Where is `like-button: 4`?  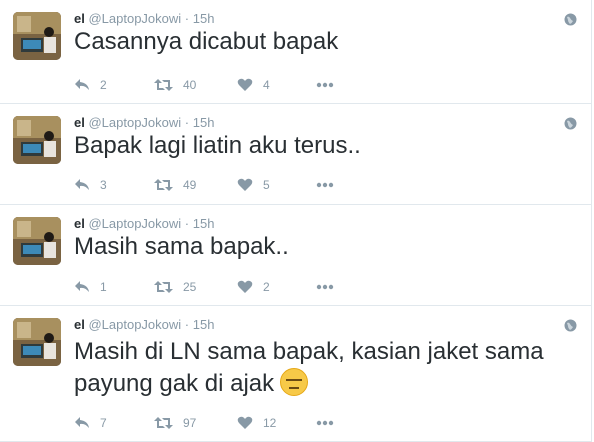
like-button: 4 is located at coordinates (253, 85).